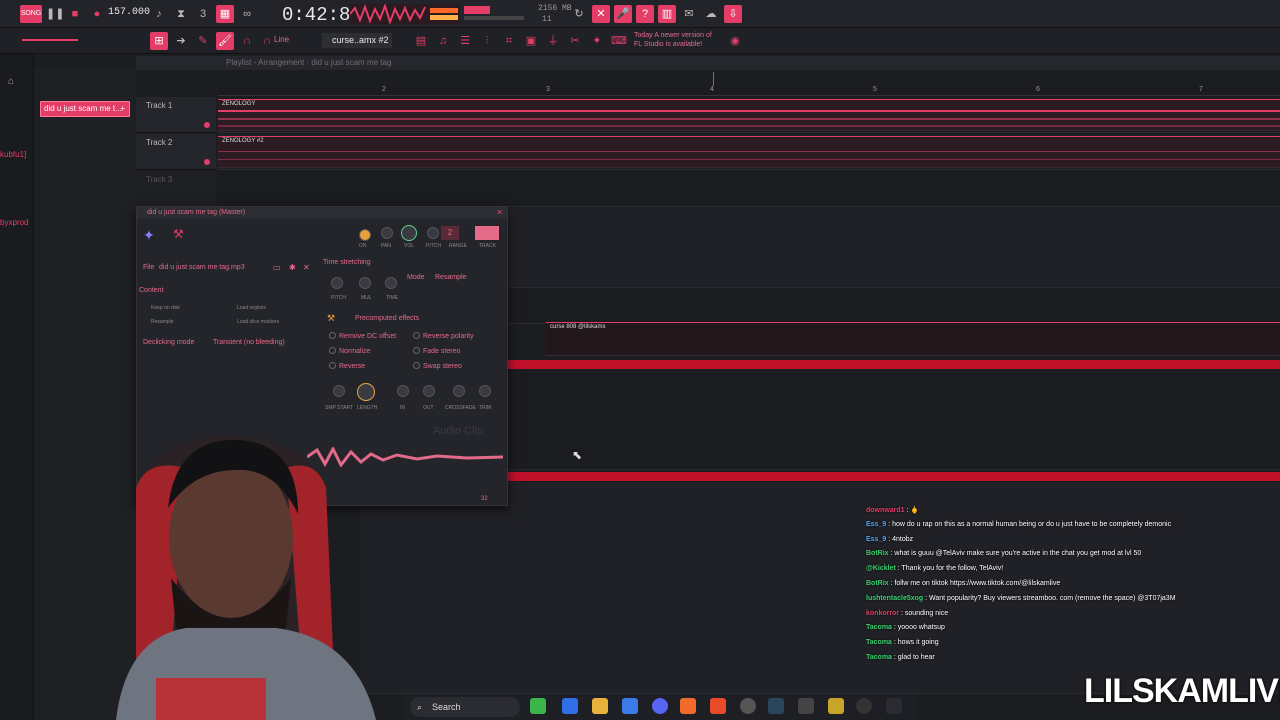  What do you see at coordinates (352, 366) in the screenshot?
I see `reverse-label: Reverse` at bounding box center [352, 366].